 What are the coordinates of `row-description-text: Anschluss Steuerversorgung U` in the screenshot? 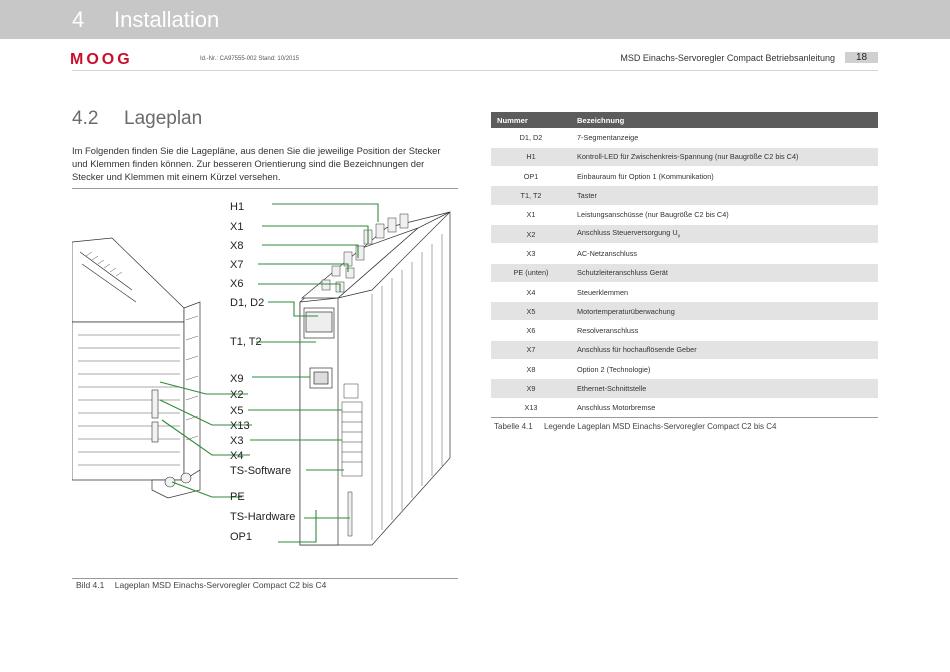 It's located at (627, 233).